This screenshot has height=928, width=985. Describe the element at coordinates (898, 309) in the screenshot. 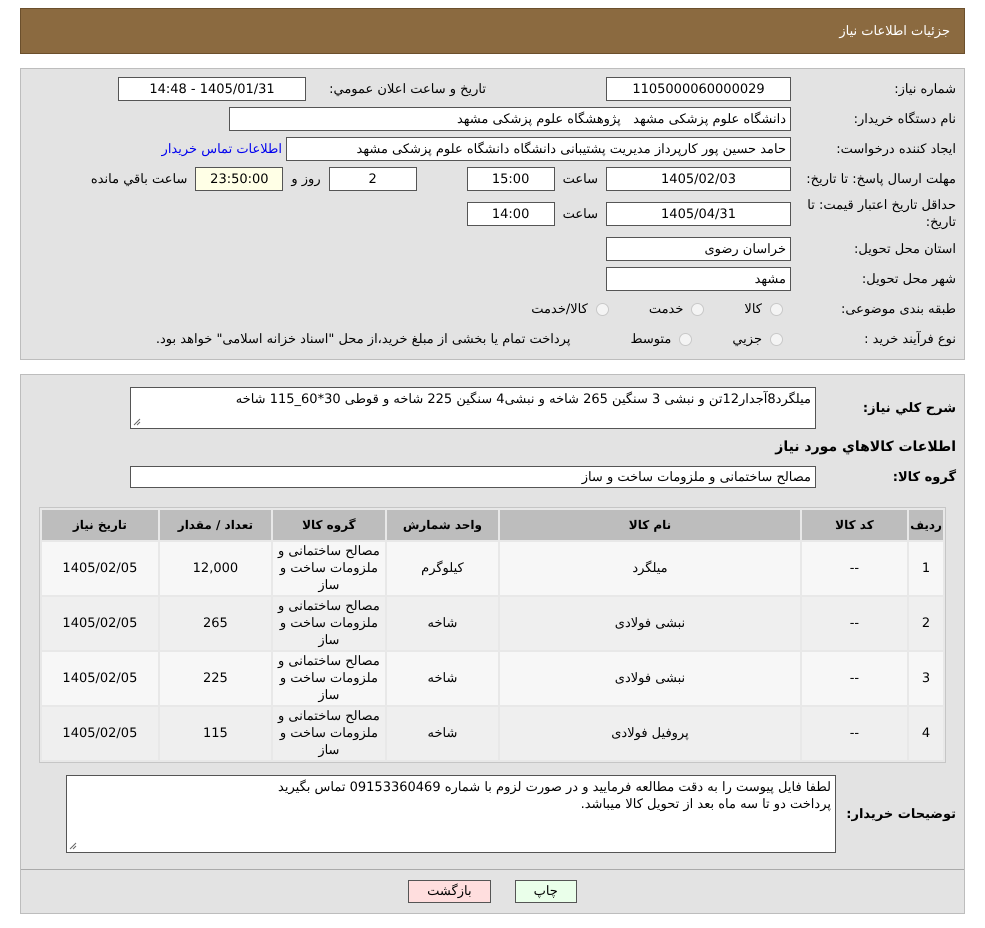

I see `field-label: طبقه بندی موضوعی:` at that location.